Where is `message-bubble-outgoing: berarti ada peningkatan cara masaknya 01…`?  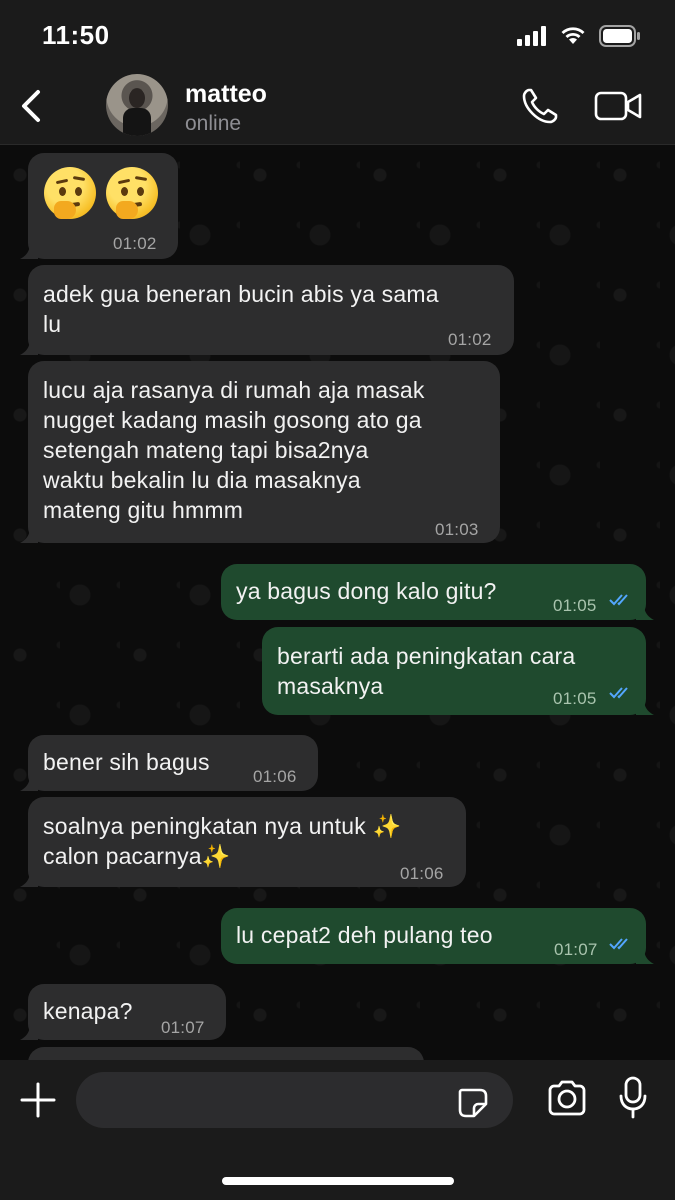 message-bubble-outgoing: berarti ada peningkatan cara masaknya 01… is located at coordinates (458, 671).